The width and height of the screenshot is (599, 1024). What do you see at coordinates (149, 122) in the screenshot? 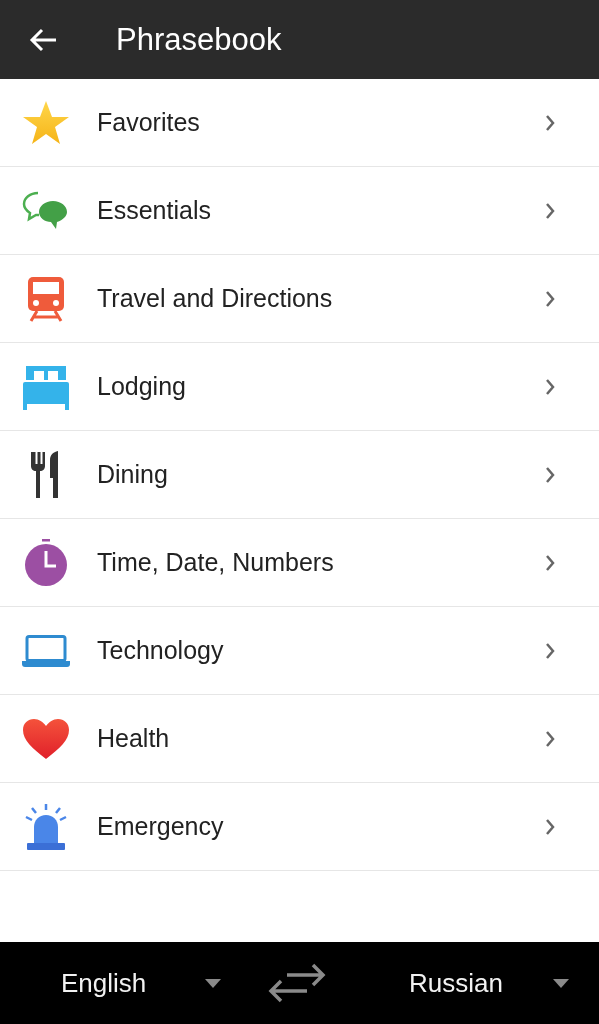
I see `category-label: Favorites` at bounding box center [149, 122].